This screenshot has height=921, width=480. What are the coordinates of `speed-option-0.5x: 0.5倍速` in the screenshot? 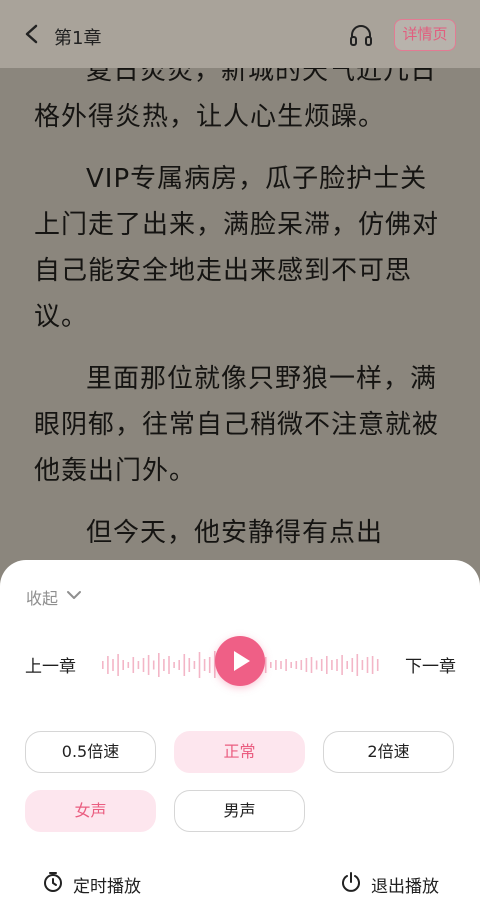 It's located at (90, 752).